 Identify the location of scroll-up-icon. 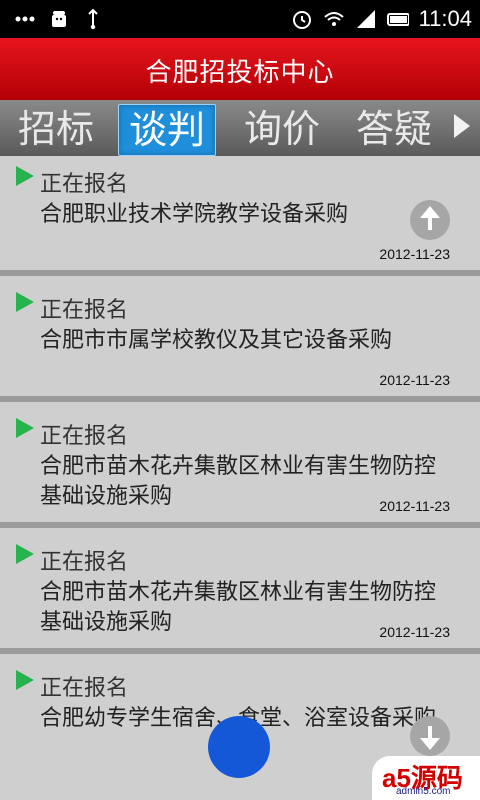
(430, 220).